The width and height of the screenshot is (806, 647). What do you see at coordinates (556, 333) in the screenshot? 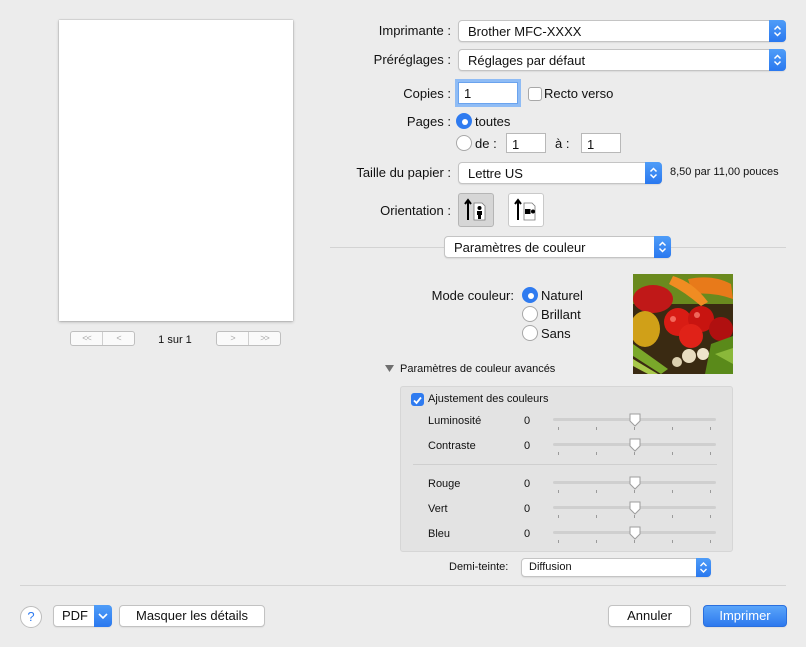
I see `color-mode-none-label: Sans` at bounding box center [556, 333].